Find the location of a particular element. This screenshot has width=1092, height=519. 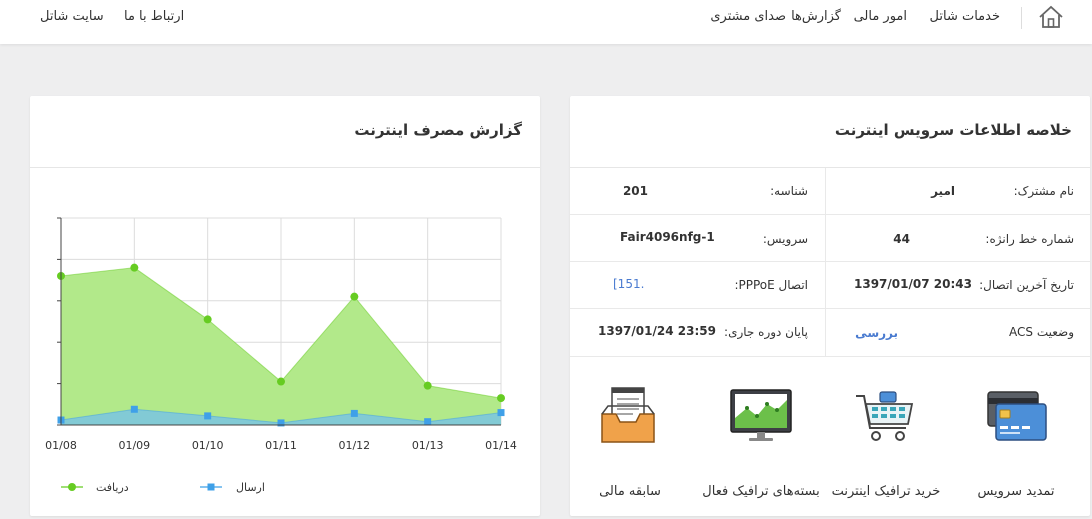

pppoe-connection-label: اتصال PPPoE: is located at coordinates (771, 285).